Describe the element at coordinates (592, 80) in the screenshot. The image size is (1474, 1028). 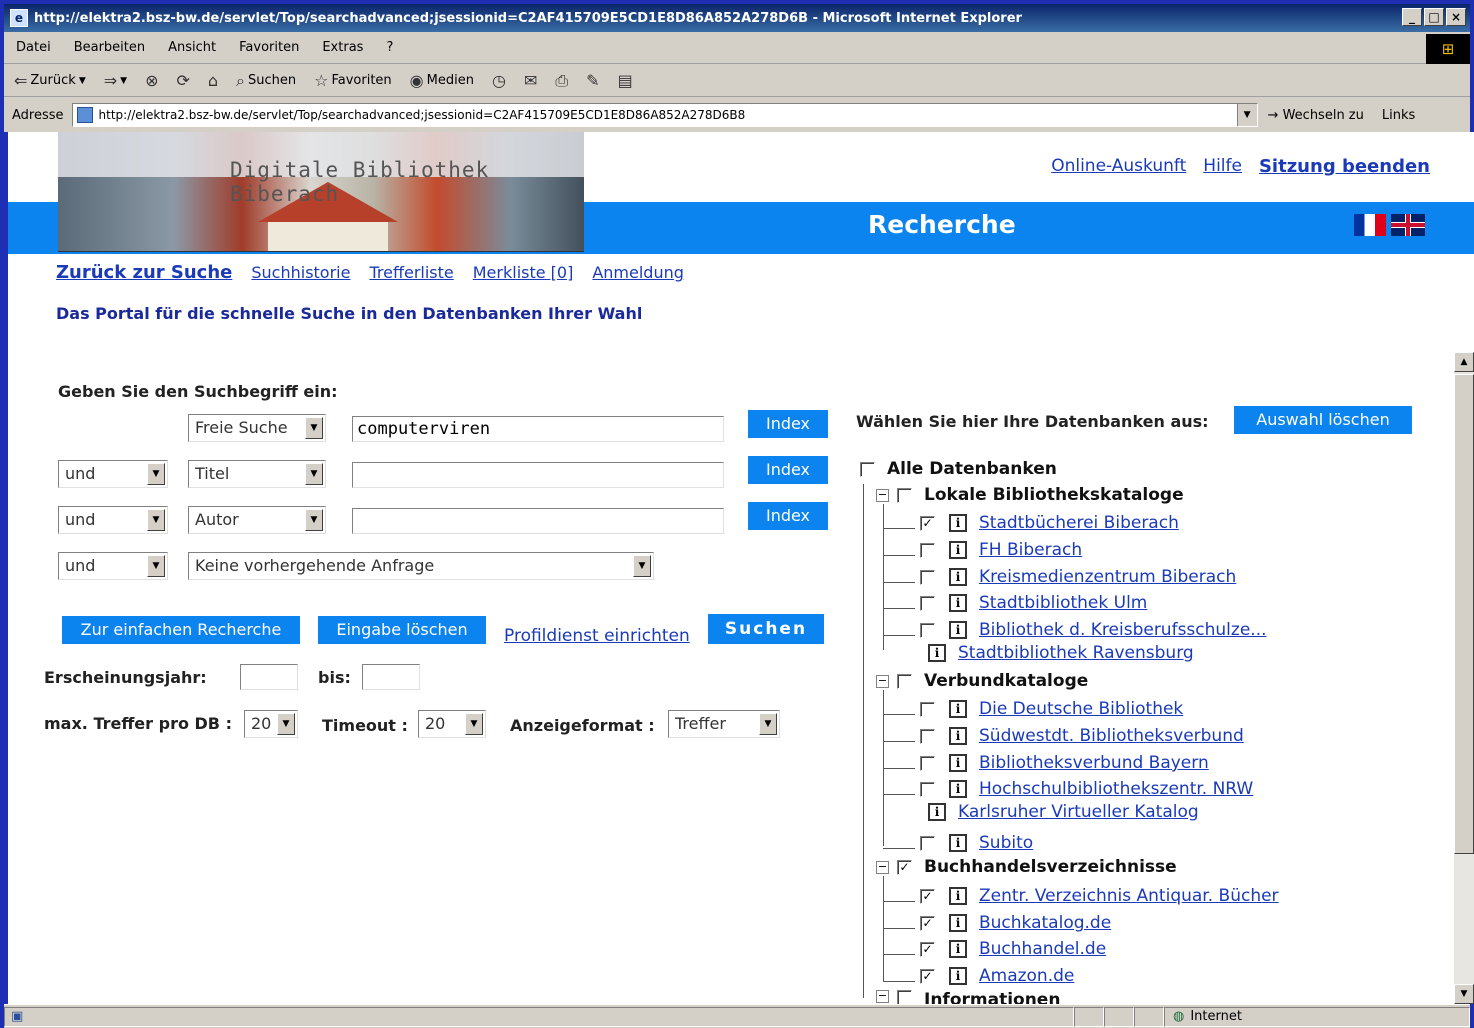
I see `edit-icon: ✎` at that location.